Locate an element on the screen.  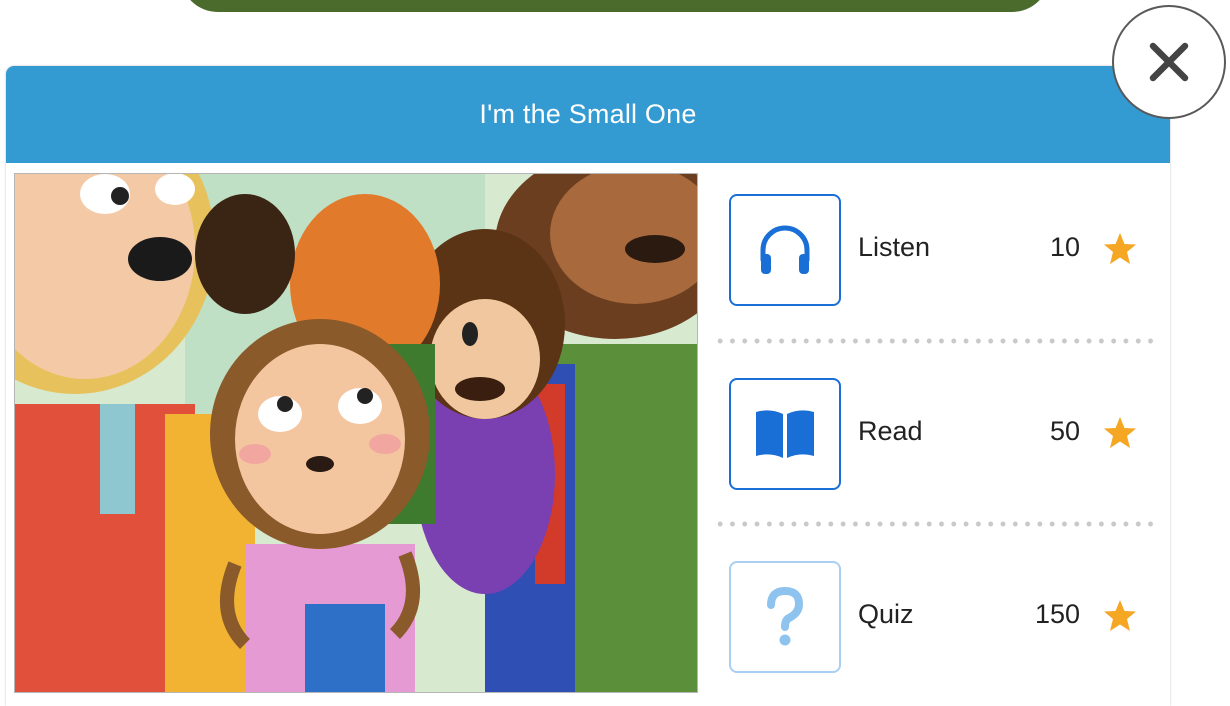
activity-row-quiz: Quiz 150 is located at coordinates (934, 617).